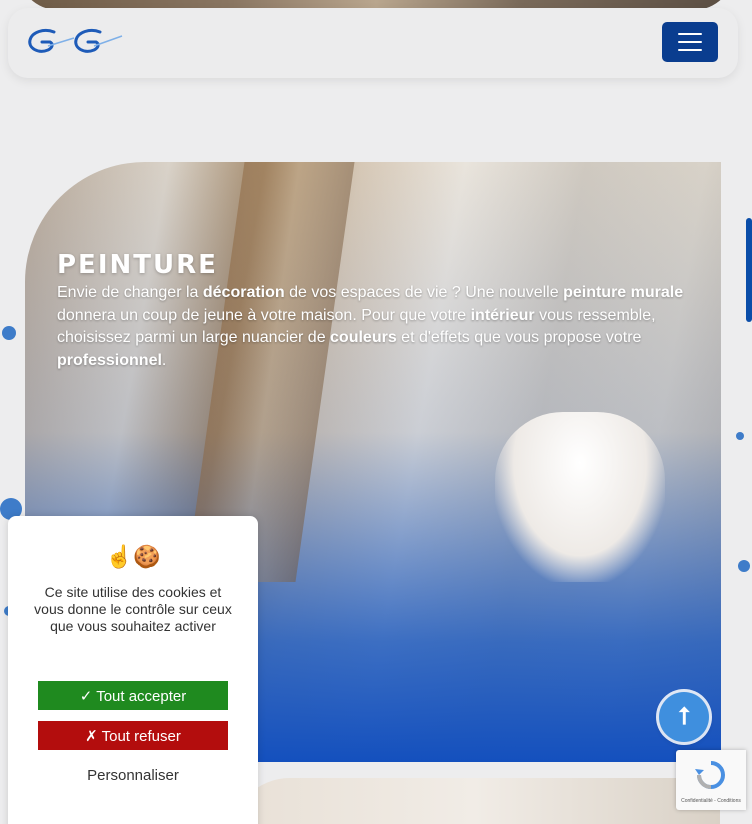  Describe the element at coordinates (133, 775) in the screenshot. I see `customize-cookies-button: Personnaliser` at that location.